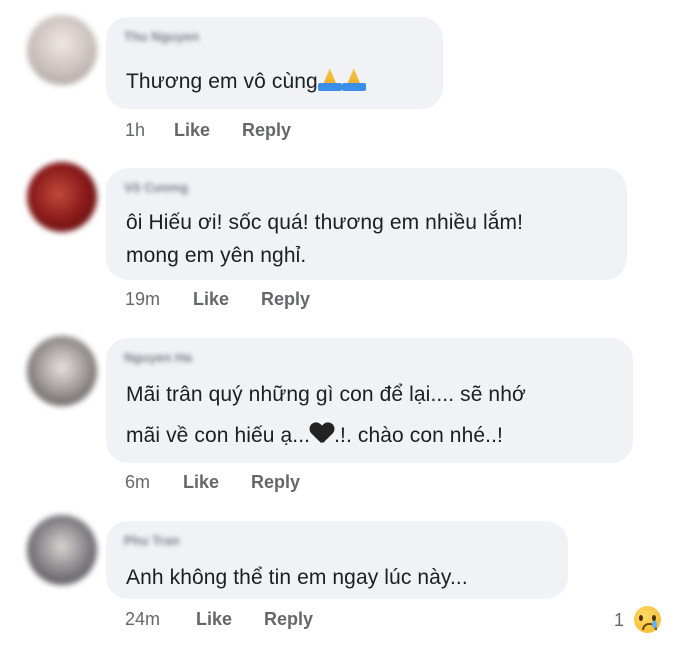 The image size is (683, 649). Describe the element at coordinates (619, 620) in the screenshot. I see `reaction-count: 1` at that location.